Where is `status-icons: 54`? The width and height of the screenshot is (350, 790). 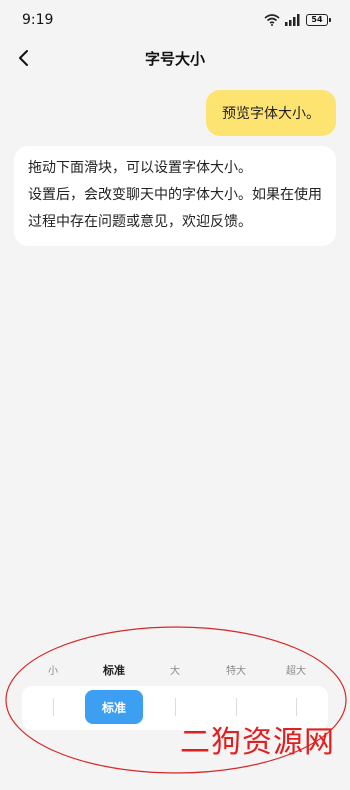
status-icons: 54 is located at coordinates (297, 20).